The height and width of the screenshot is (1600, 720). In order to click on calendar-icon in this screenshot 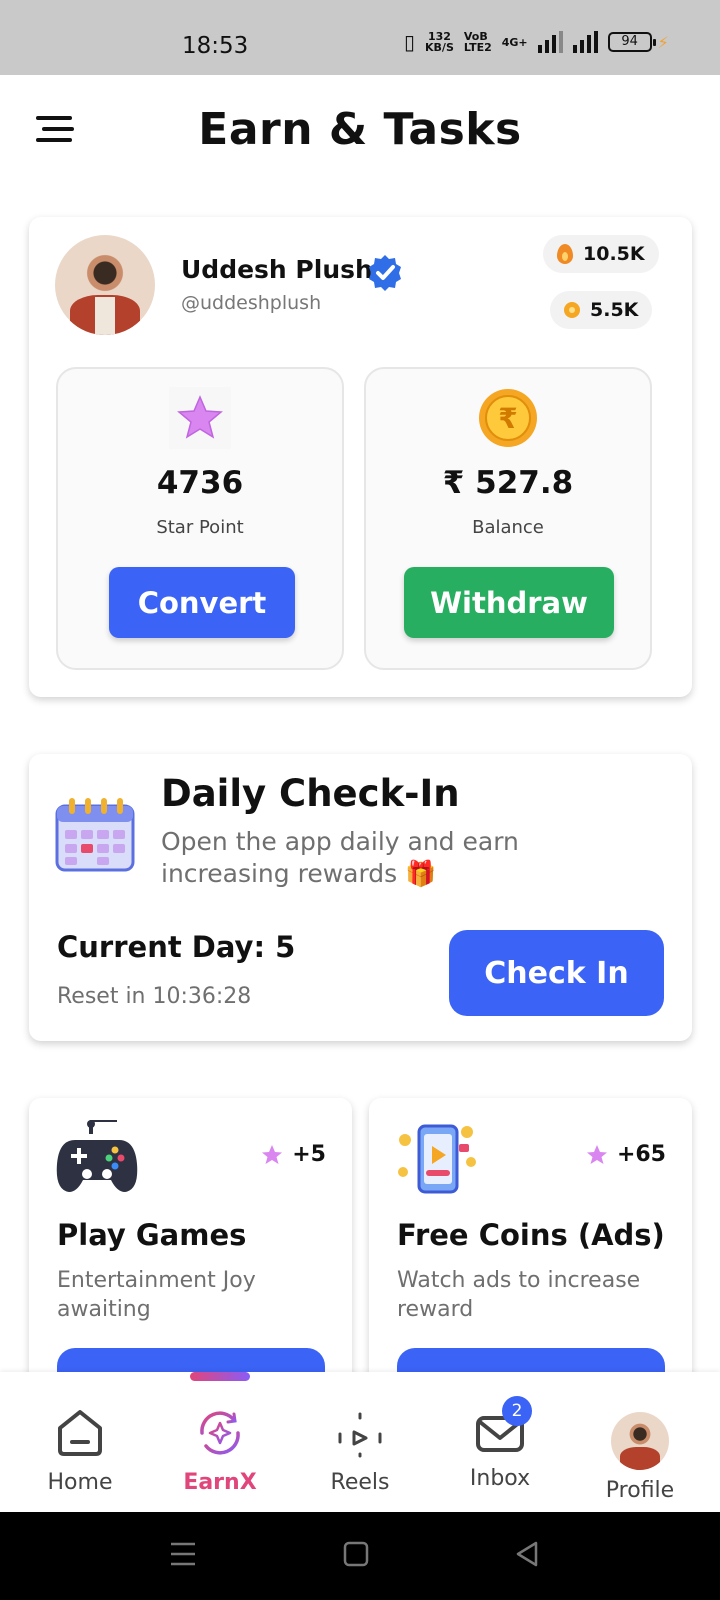, I will do `click(95, 835)`.